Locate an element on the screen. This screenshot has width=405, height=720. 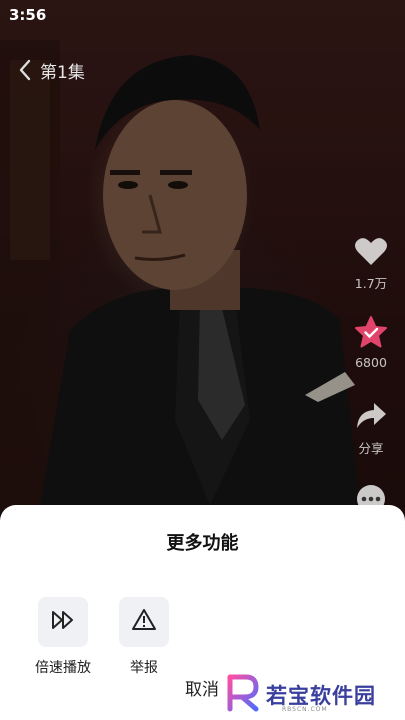
watermark-logo-icon is located at coordinates (242, 695).